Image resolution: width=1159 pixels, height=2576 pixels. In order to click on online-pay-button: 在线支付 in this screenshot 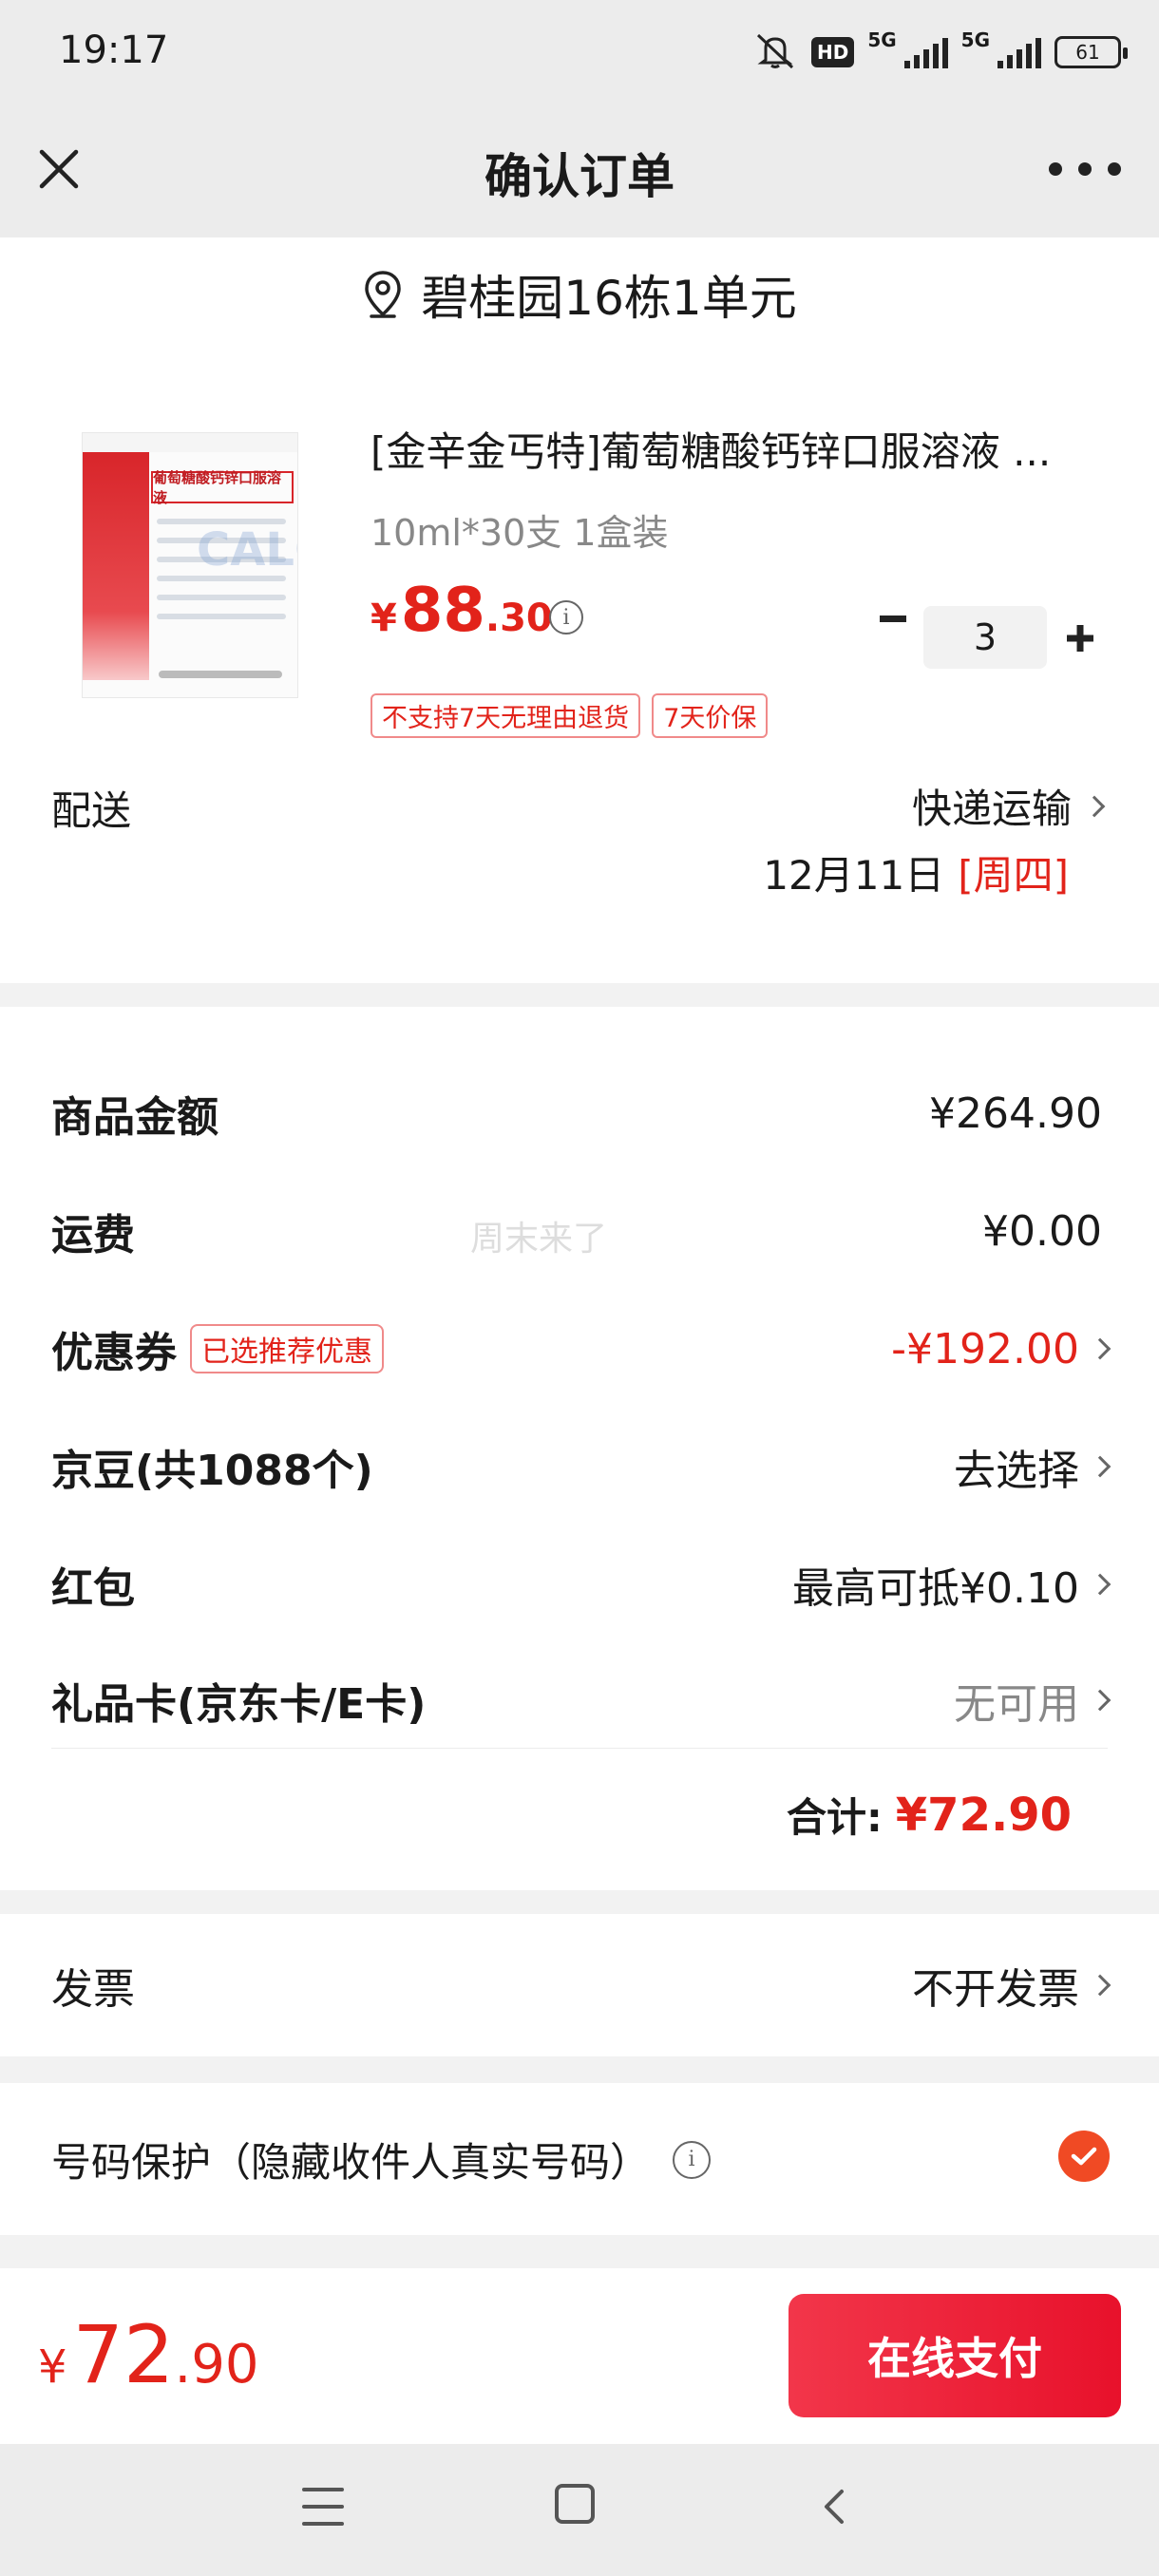, I will do `click(954, 2355)`.